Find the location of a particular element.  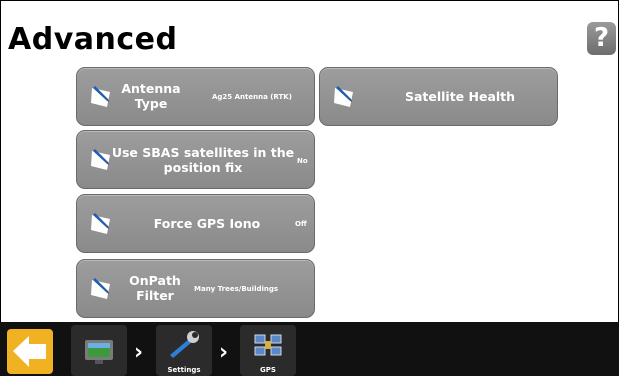

onpath-filter-button: OnPath Filter Many Trees/Buildings is located at coordinates (195, 288).